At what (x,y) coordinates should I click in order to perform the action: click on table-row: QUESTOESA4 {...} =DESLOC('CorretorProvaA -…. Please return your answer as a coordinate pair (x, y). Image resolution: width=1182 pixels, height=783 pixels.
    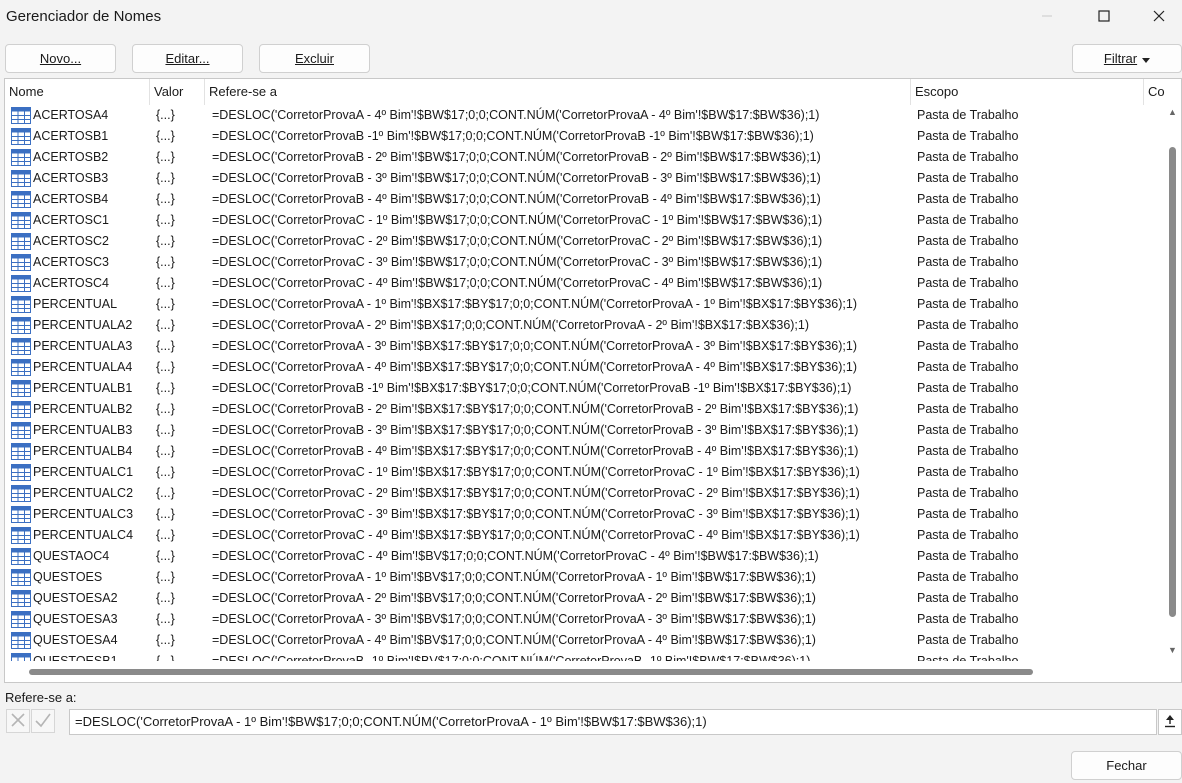
    Looking at the image, I should click on (585, 640).